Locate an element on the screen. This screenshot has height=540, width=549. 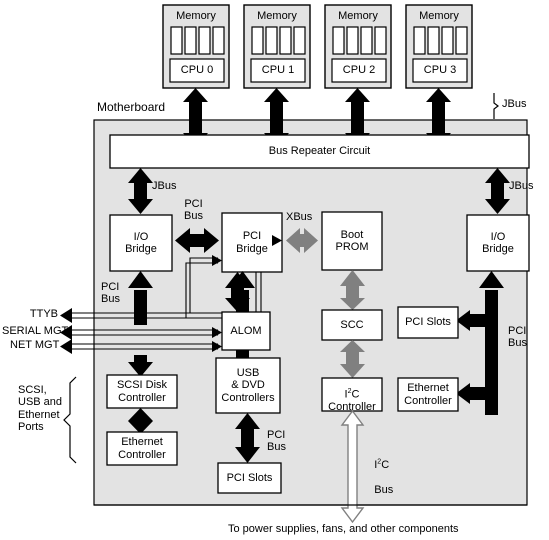
i2c-bus-c: C is located at coordinates (385, 464).